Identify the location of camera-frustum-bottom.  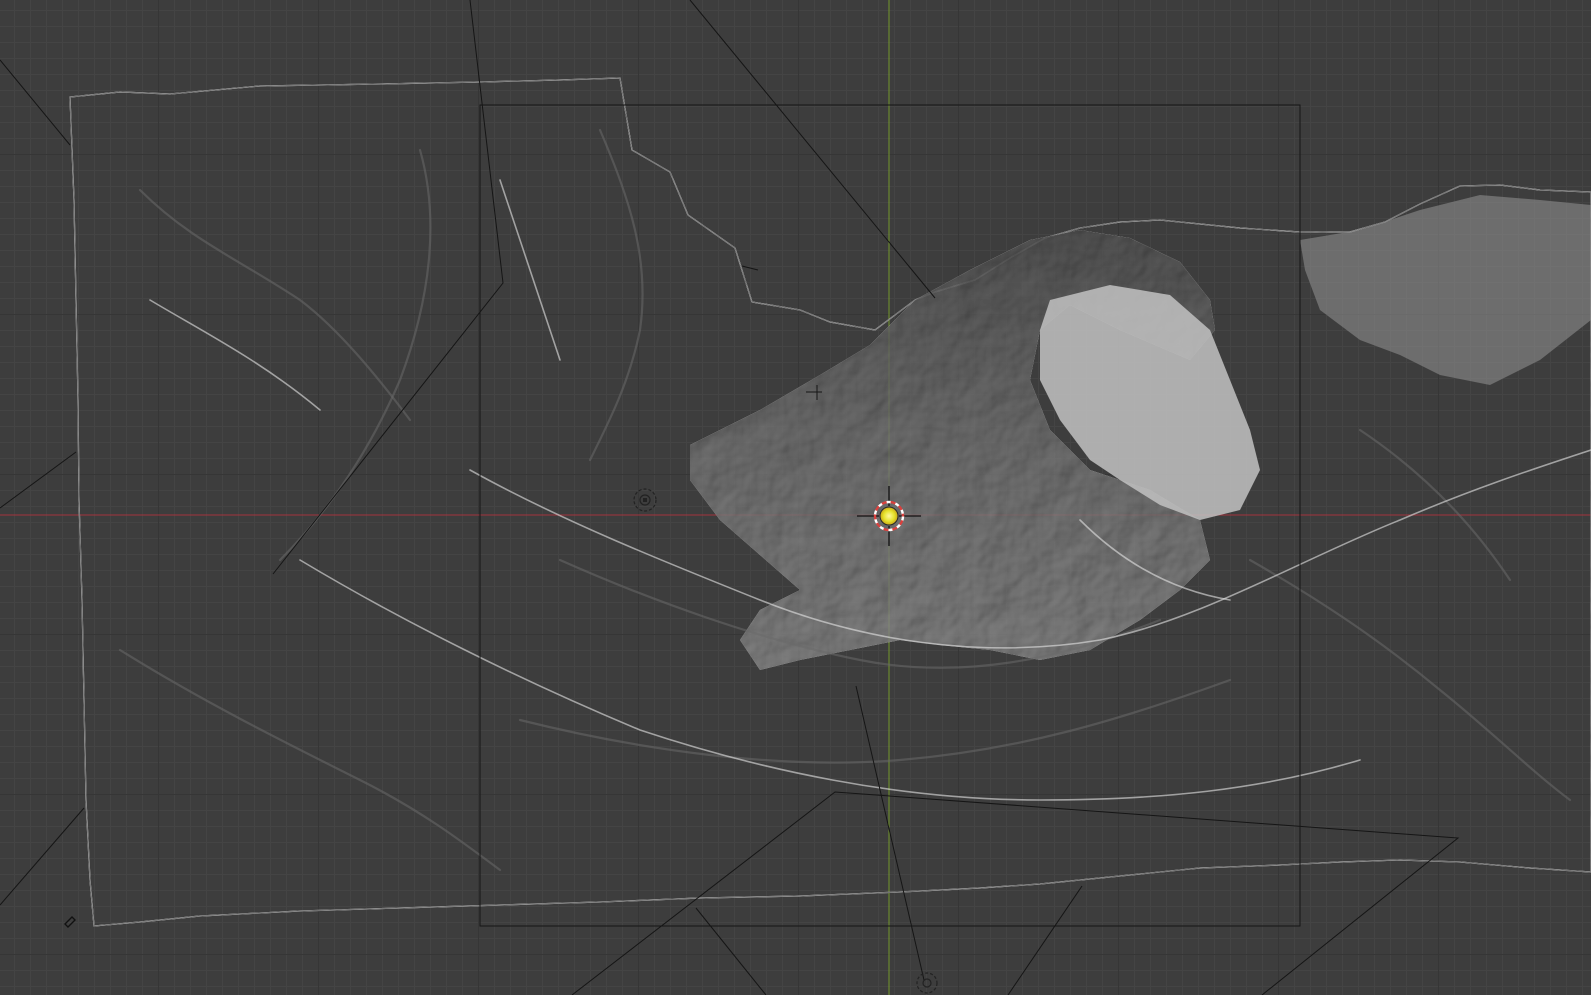
(1015, 893).